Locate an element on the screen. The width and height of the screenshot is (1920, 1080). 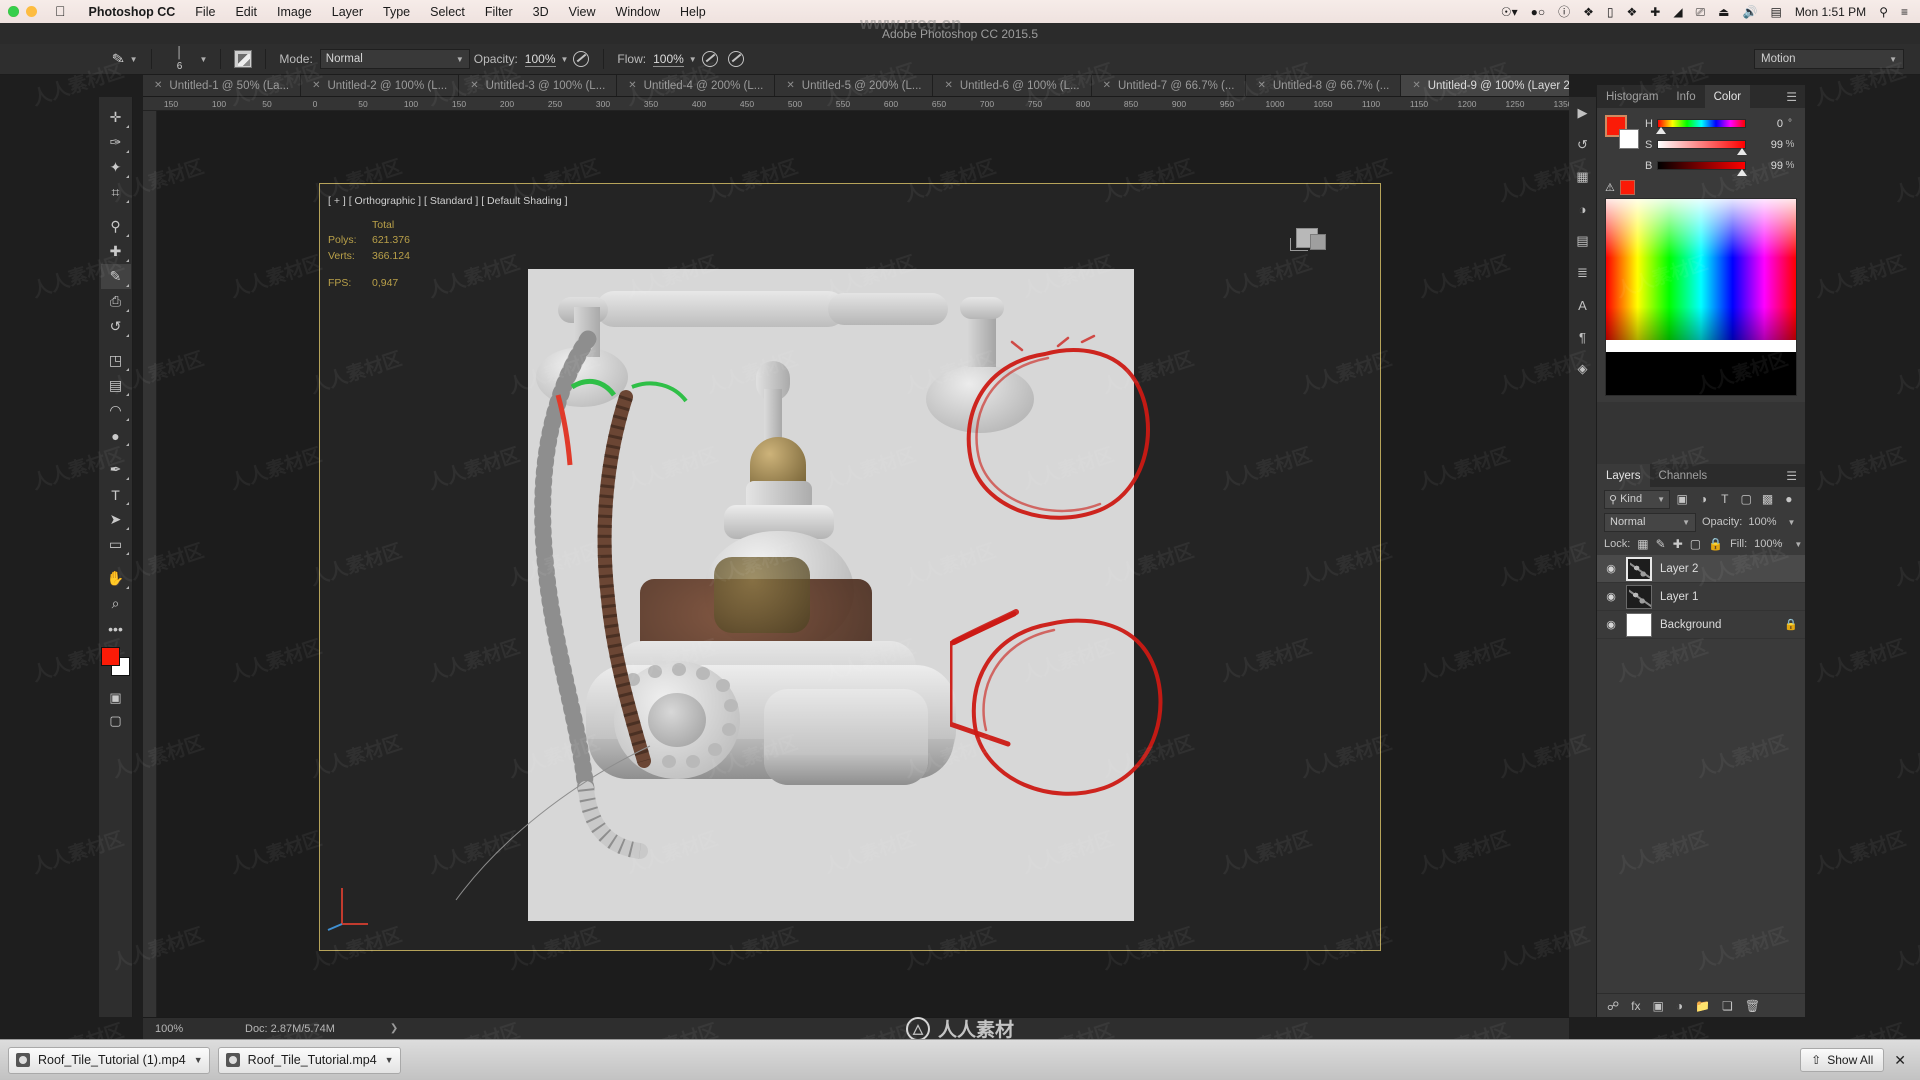
eyedropper-tool: ⚲ is located at coordinates (116, 226).